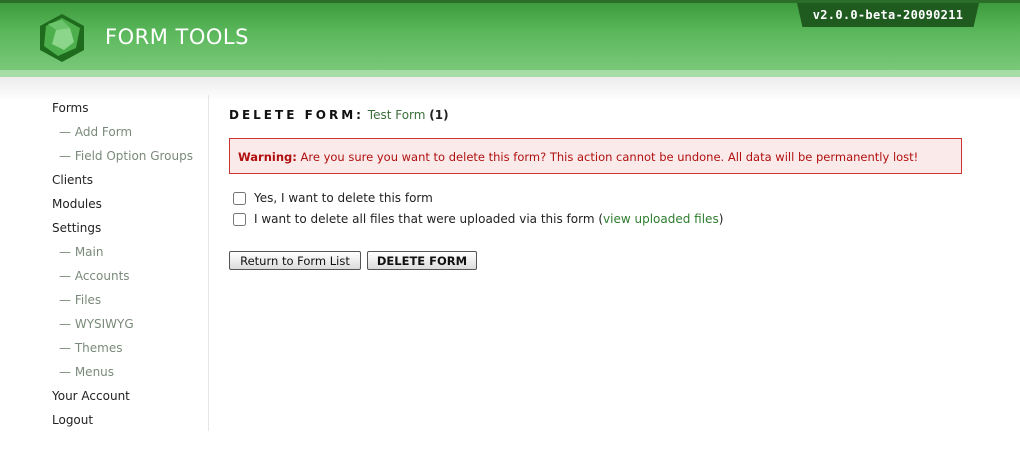 The image size is (1020, 476). Describe the element at coordinates (127, 376) in the screenshot. I see `nav-item-menus: Menus` at that location.